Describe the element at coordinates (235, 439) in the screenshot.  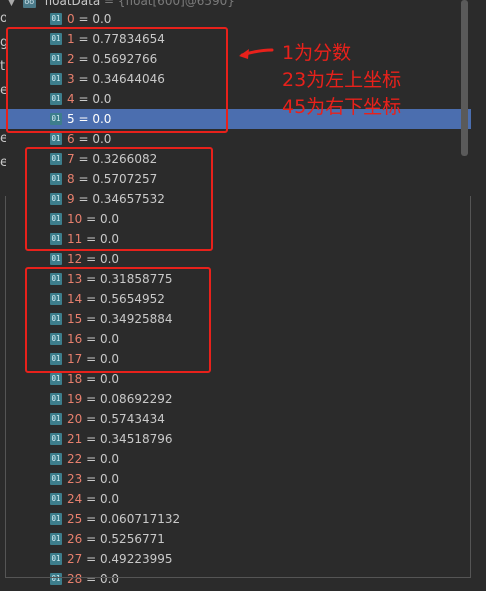
I see `array-element-row: 01 21 = 0.34518796` at that location.